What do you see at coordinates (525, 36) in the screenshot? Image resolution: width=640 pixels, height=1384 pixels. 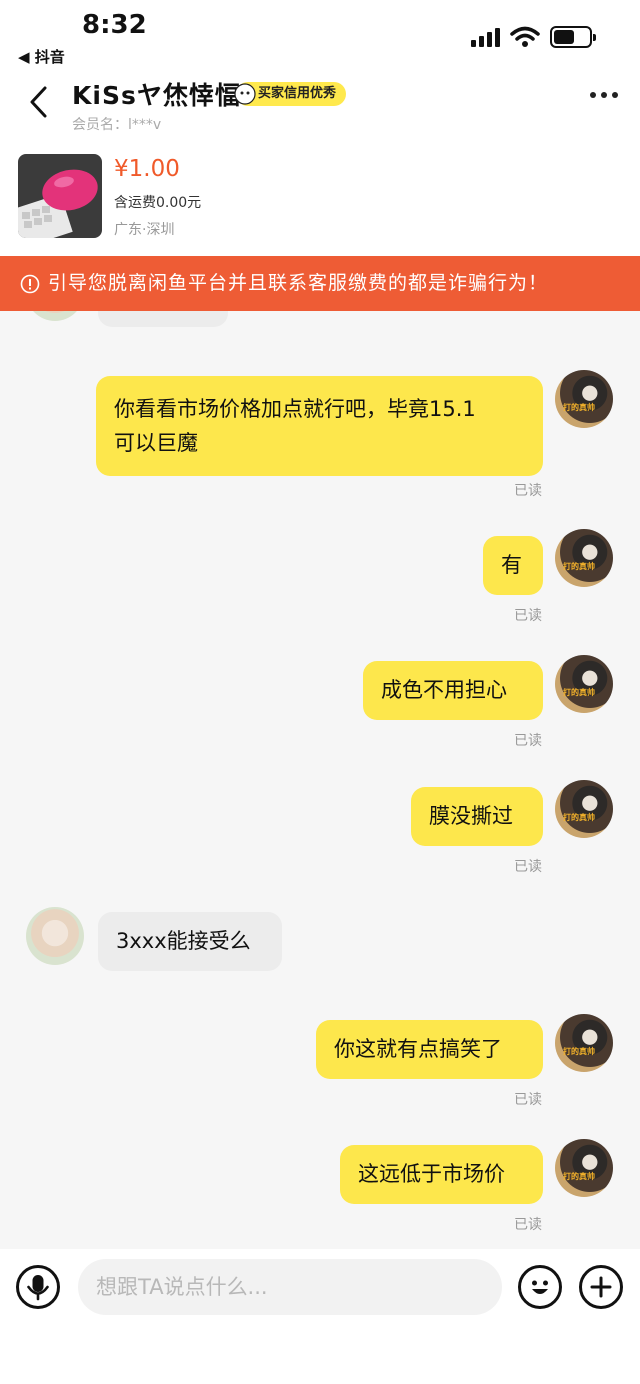 I see `wifi-icon` at bounding box center [525, 36].